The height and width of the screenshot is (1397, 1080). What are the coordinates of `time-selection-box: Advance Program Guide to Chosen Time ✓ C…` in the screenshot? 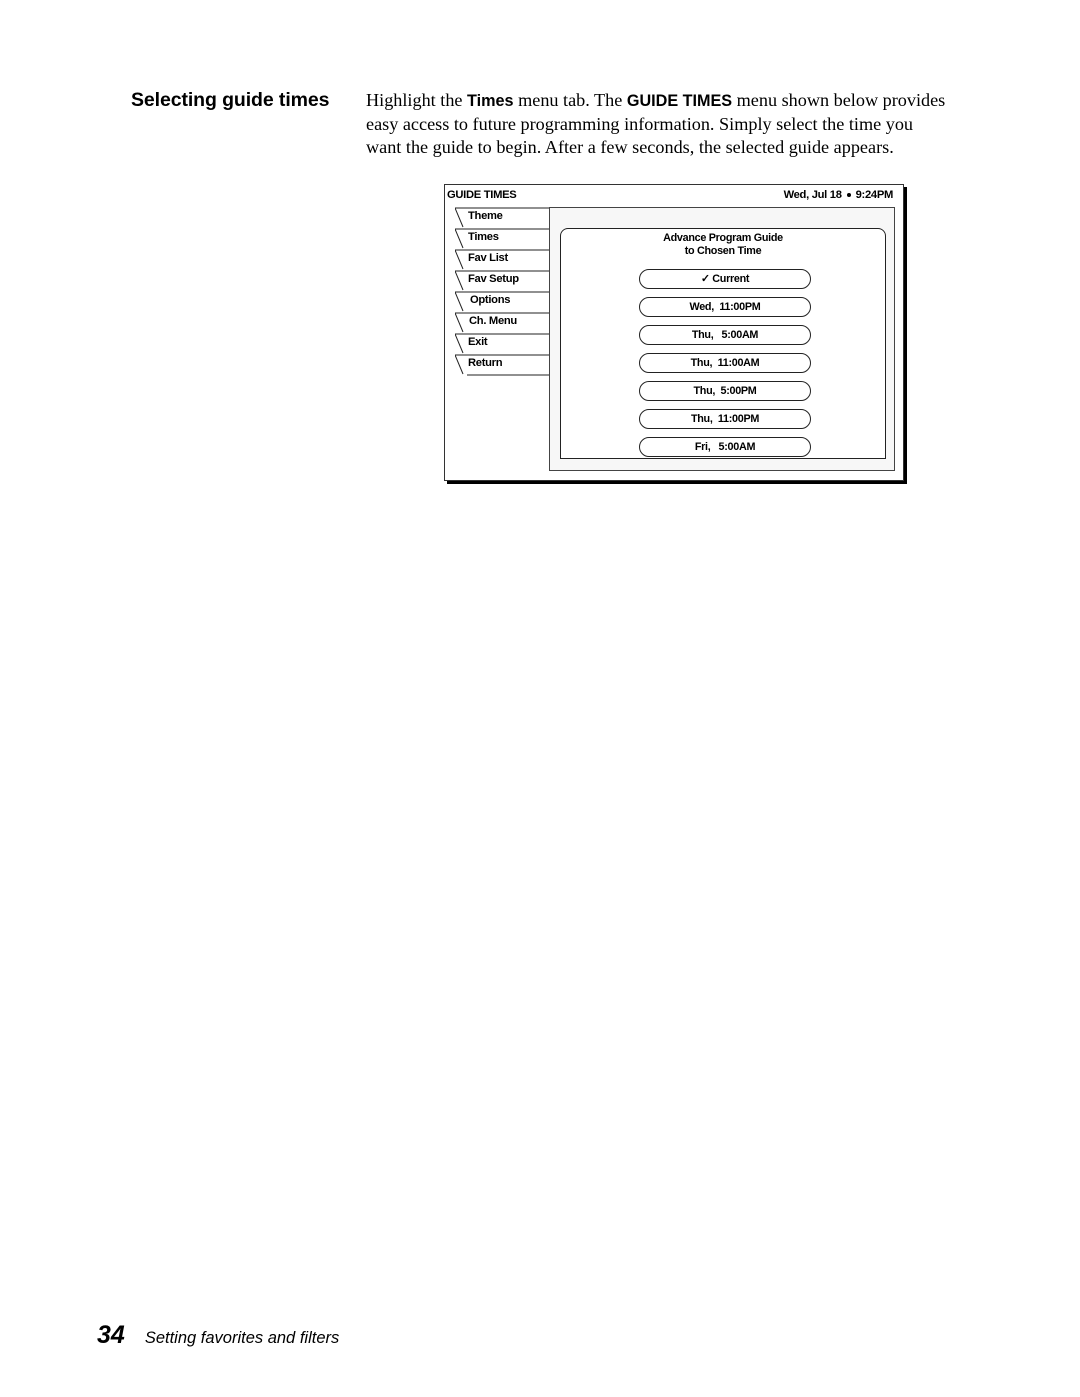 It's located at (723, 343).